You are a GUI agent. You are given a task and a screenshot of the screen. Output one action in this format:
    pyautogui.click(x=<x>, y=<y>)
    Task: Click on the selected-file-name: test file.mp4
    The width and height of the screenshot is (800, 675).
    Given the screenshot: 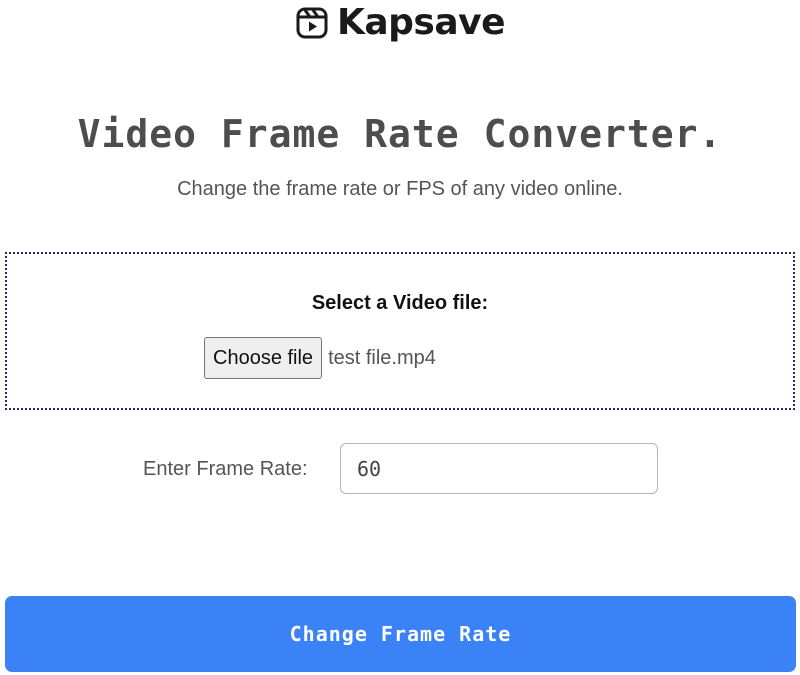 What is the action you would take?
    pyautogui.click(x=382, y=357)
    